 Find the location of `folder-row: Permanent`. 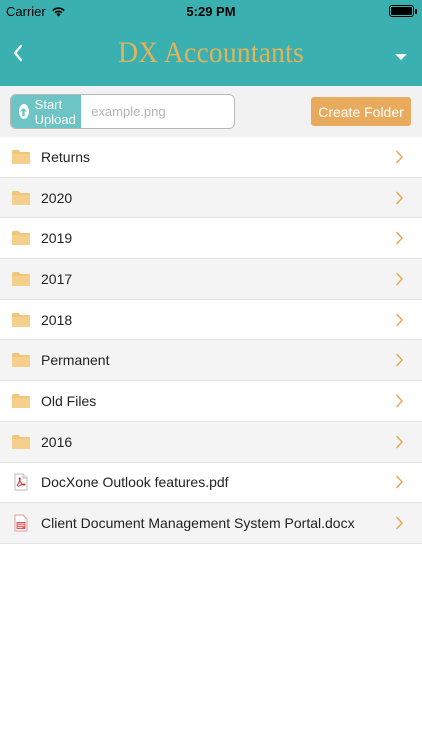

folder-row: Permanent is located at coordinates (211, 361).